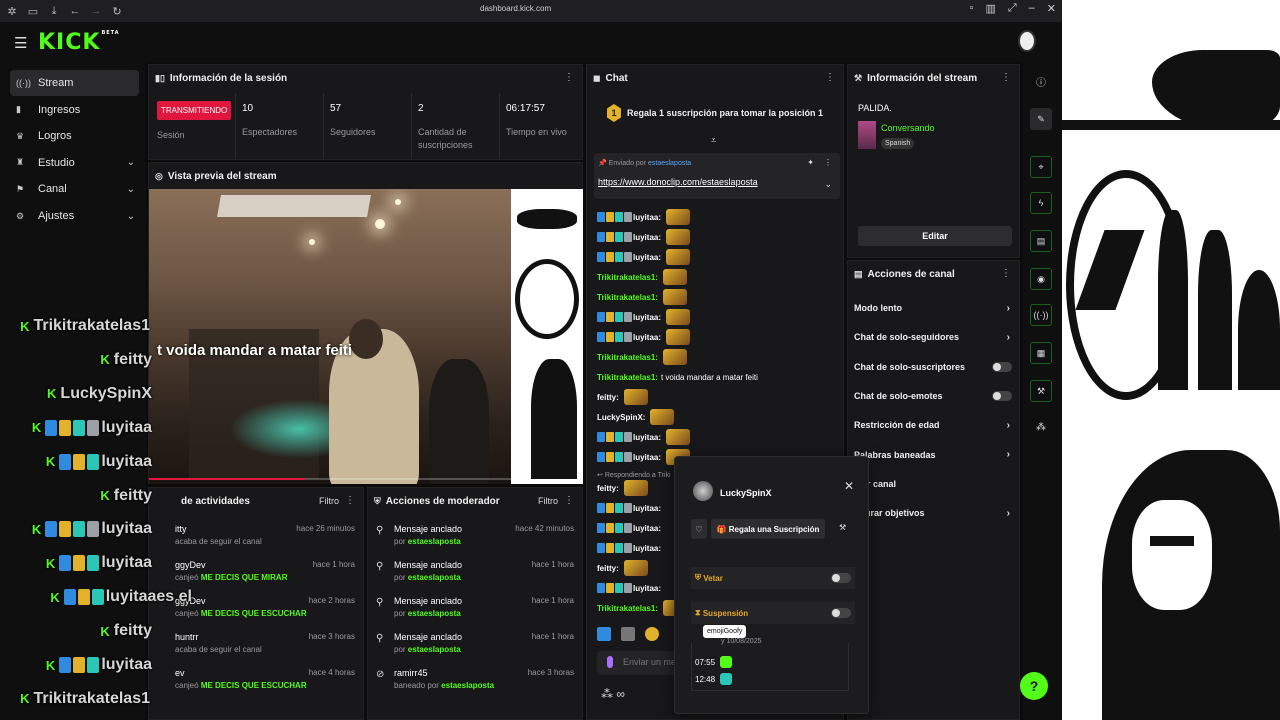 Image resolution: width=1280 pixels, height=720 pixels. Describe the element at coordinates (699, 529) in the screenshot. I see `follow-heart-icon: ♡` at that location.